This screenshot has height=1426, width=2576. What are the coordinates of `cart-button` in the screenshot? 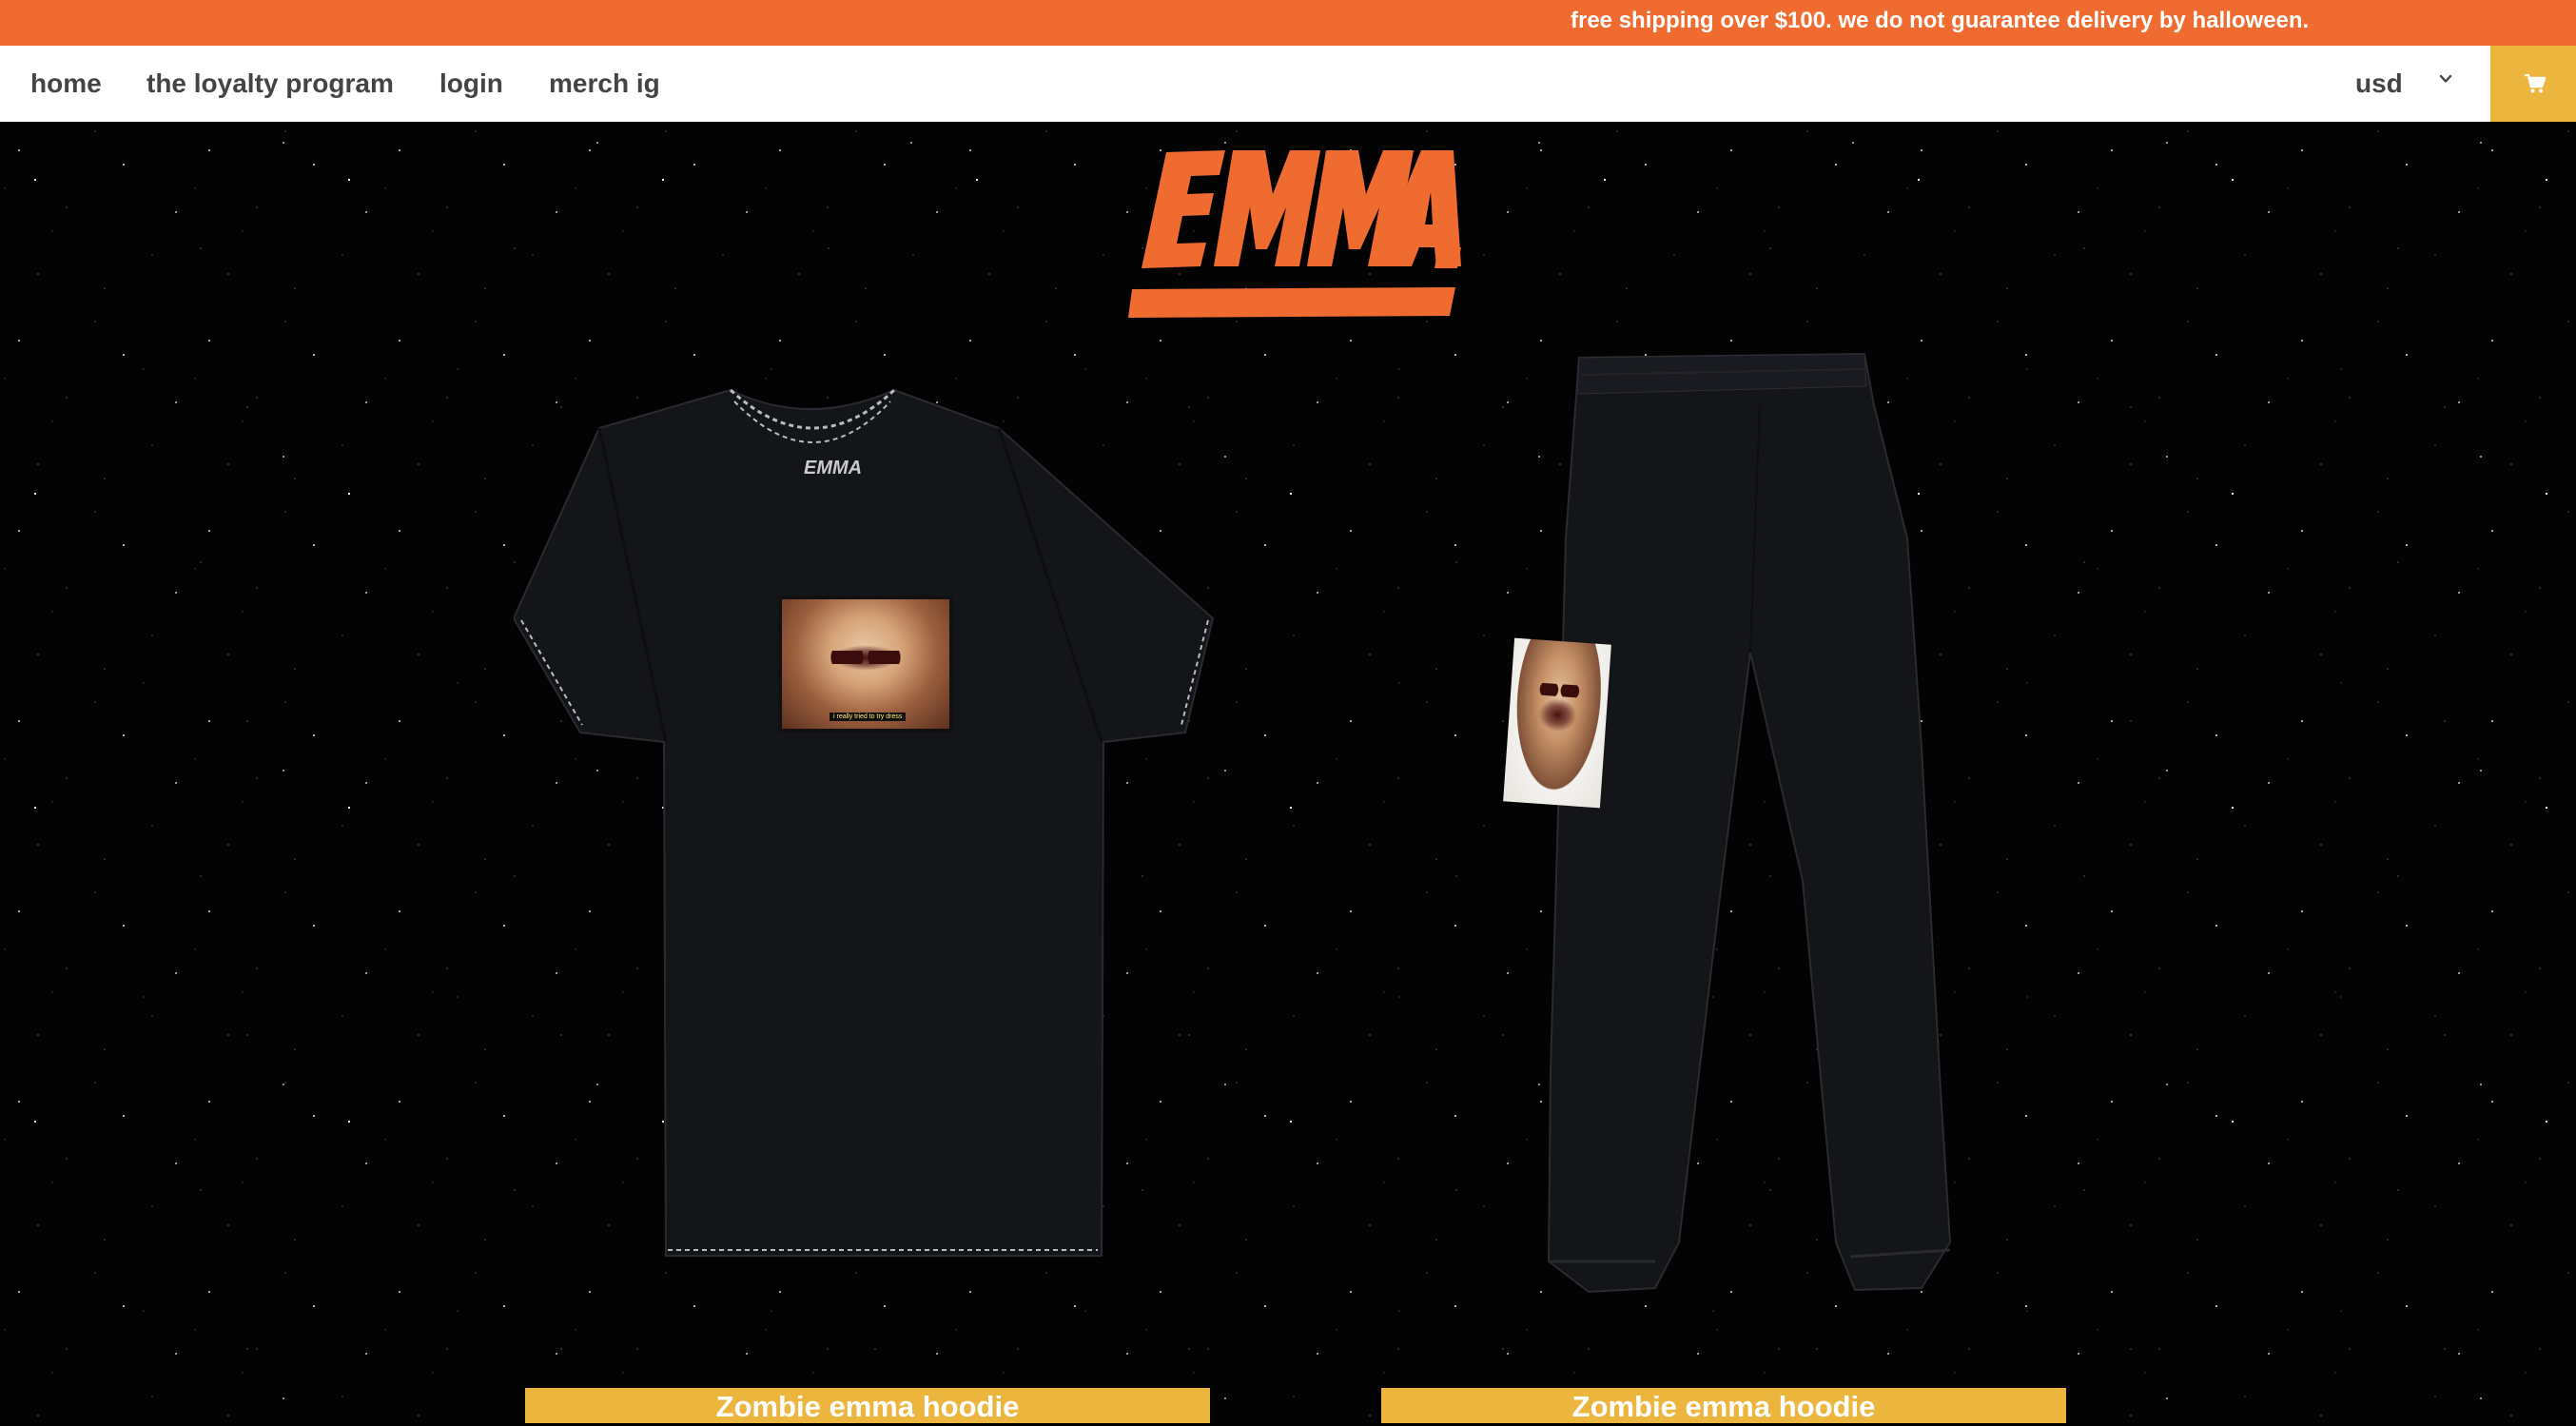 It's located at (2533, 84).